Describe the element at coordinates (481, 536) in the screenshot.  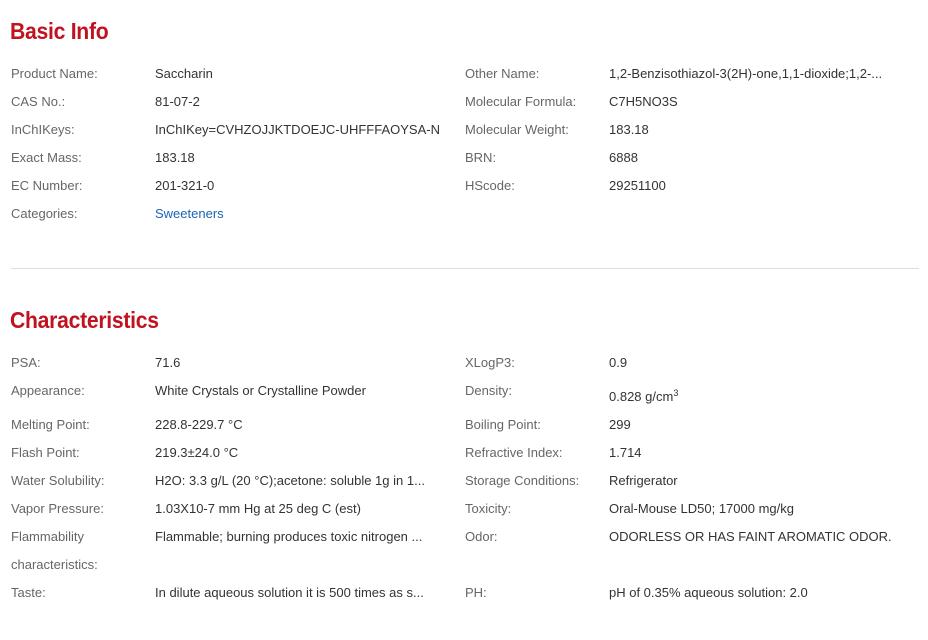
I see `label-odor: Odor:` at that location.